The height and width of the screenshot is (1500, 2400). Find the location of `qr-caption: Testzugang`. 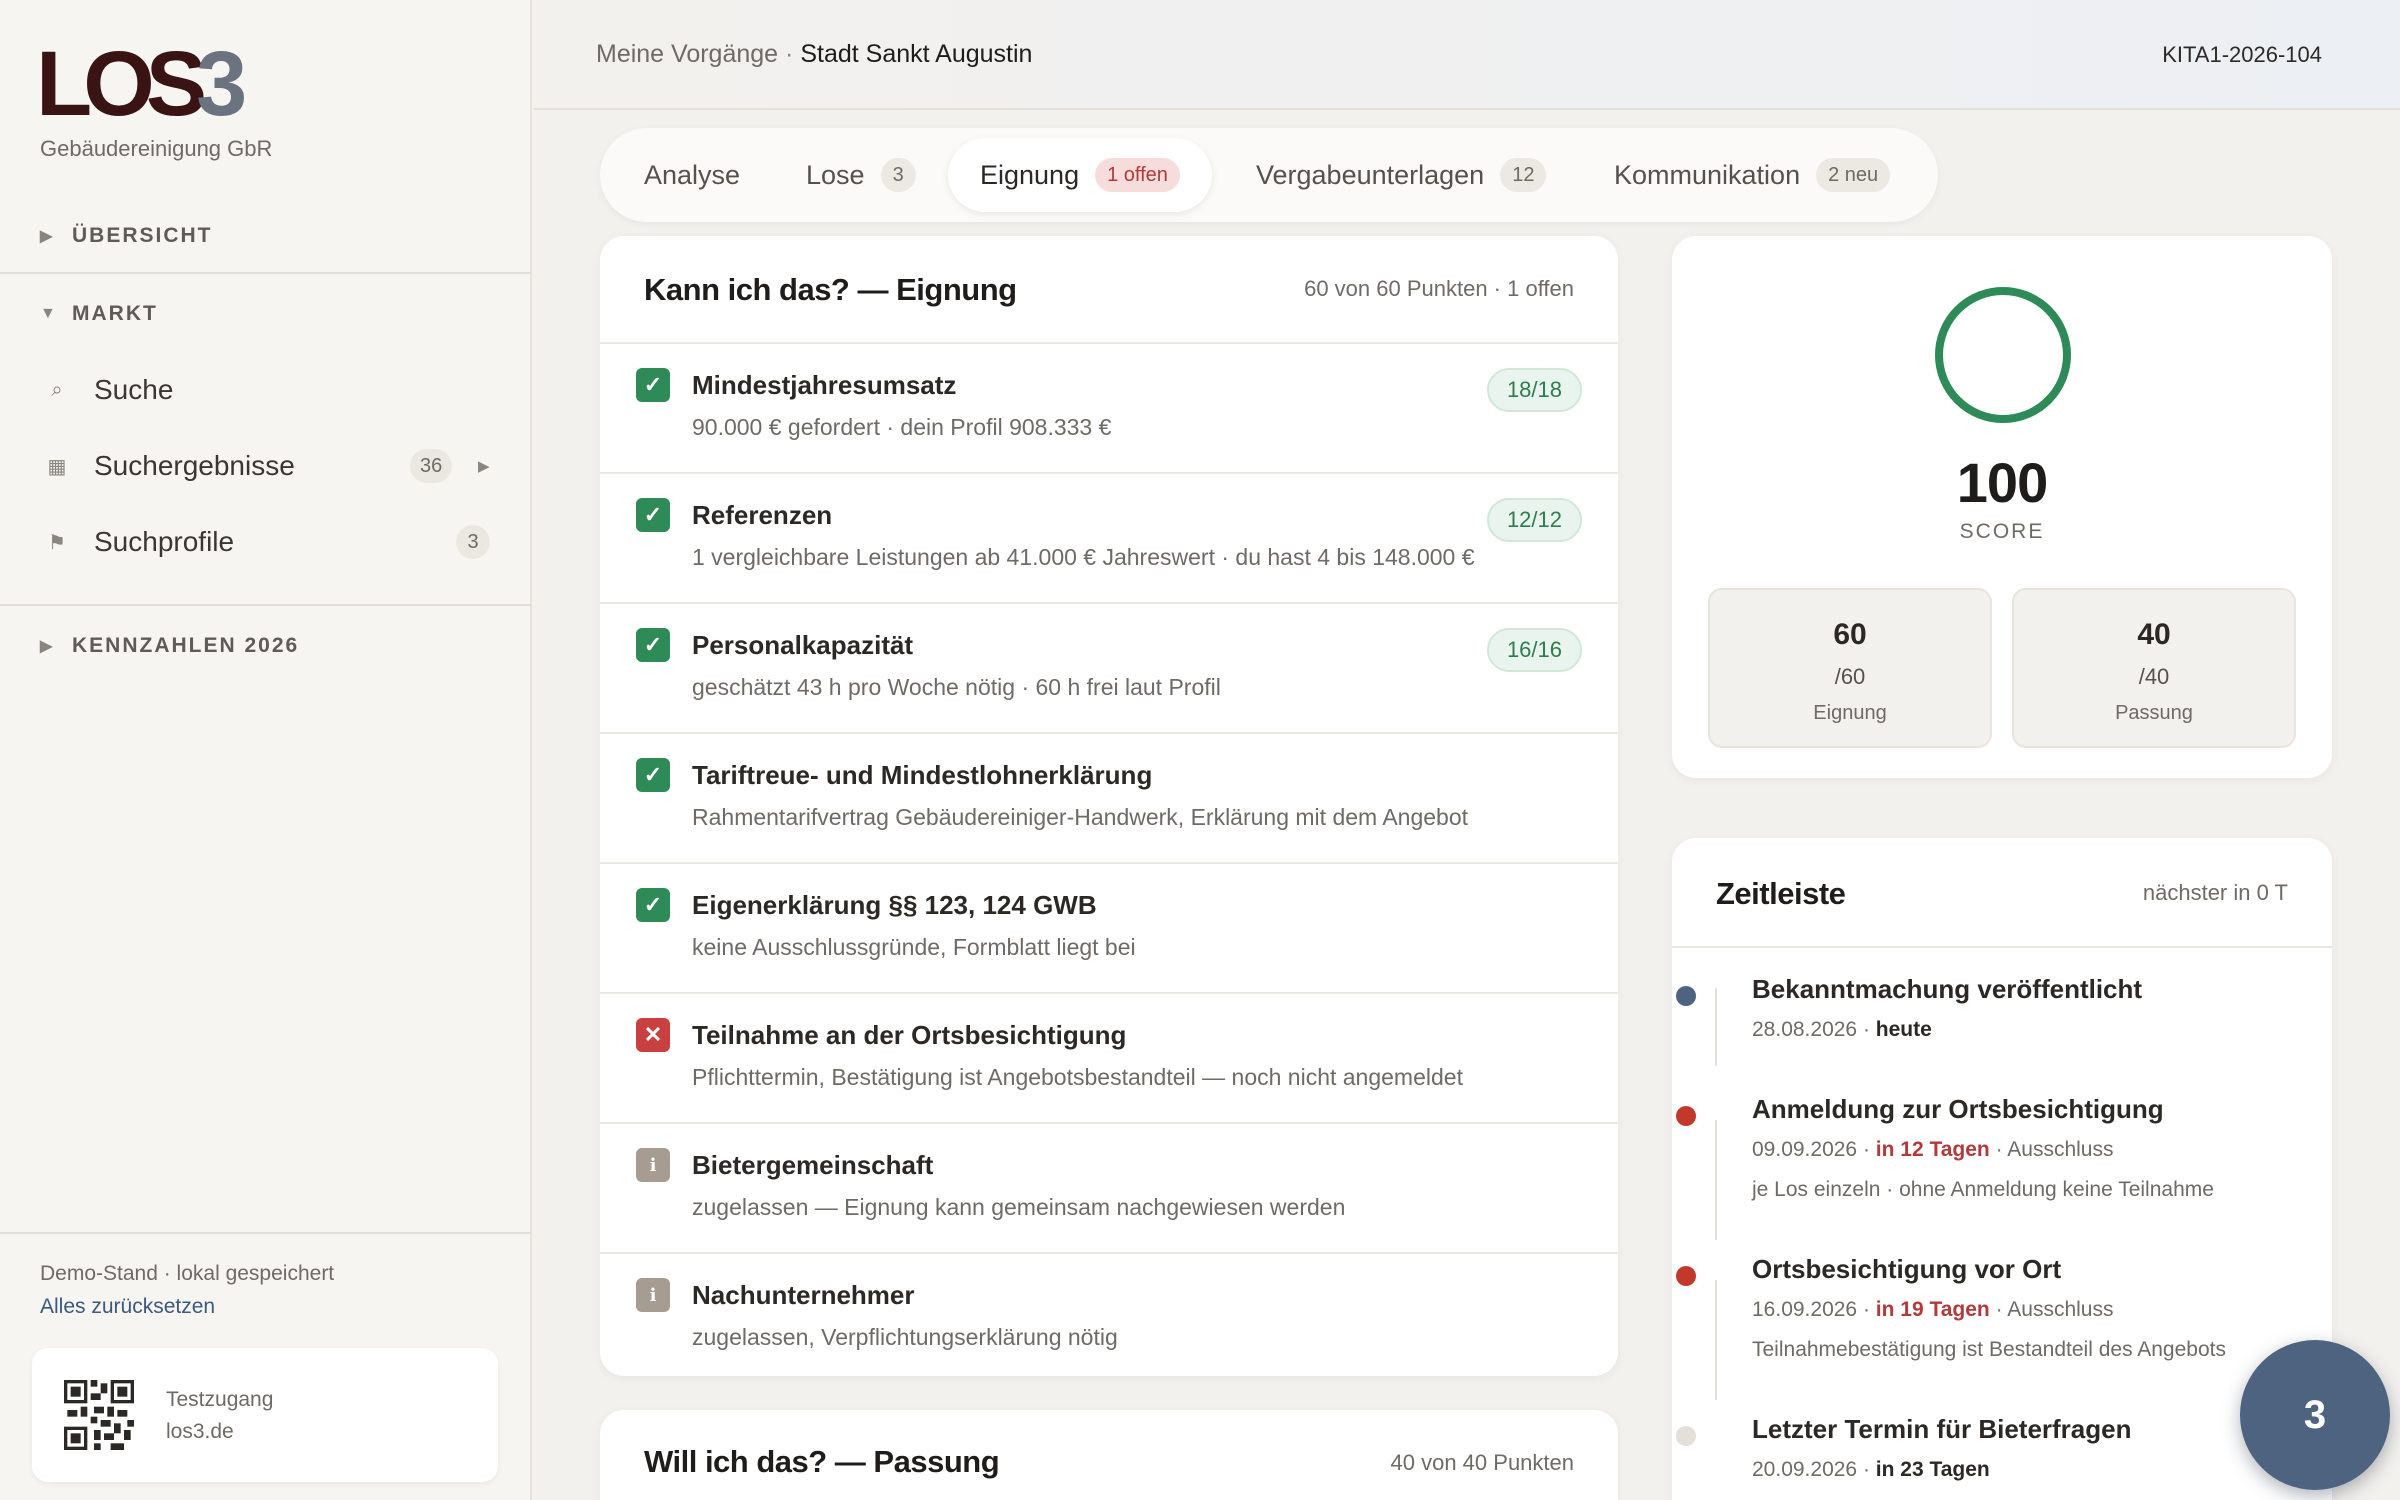

qr-caption: Testzugang is located at coordinates (220, 1399).